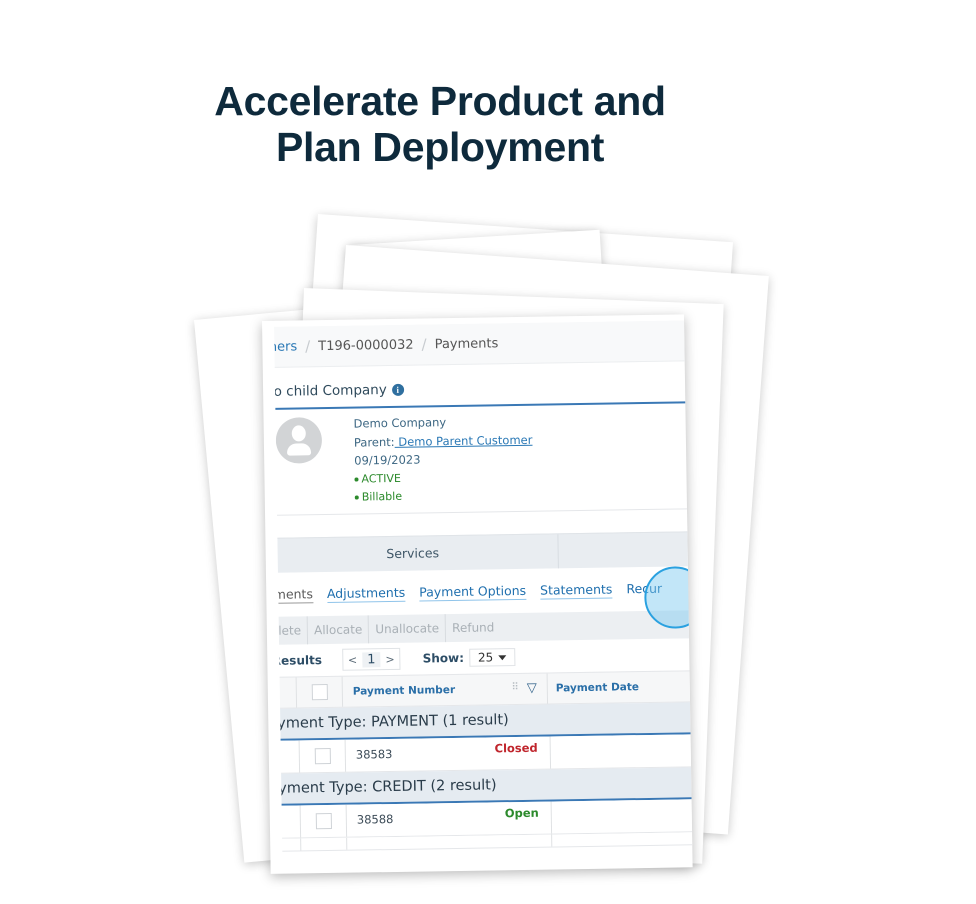  What do you see at coordinates (576, 590) in the screenshot?
I see `subnav-statements: Statements` at bounding box center [576, 590].